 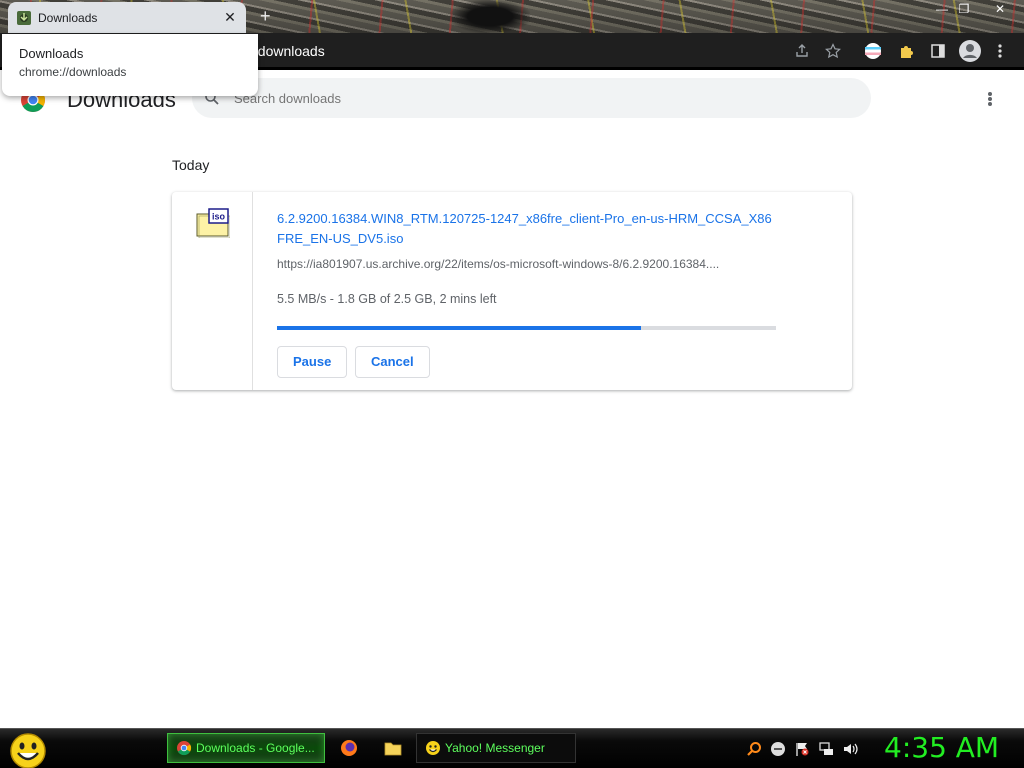 What do you see at coordinates (387, 299) in the screenshot?
I see `download-status: 5.5 MB/s - 1.8 GB of 2.5 GB, 2 mins left` at bounding box center [387, 299].